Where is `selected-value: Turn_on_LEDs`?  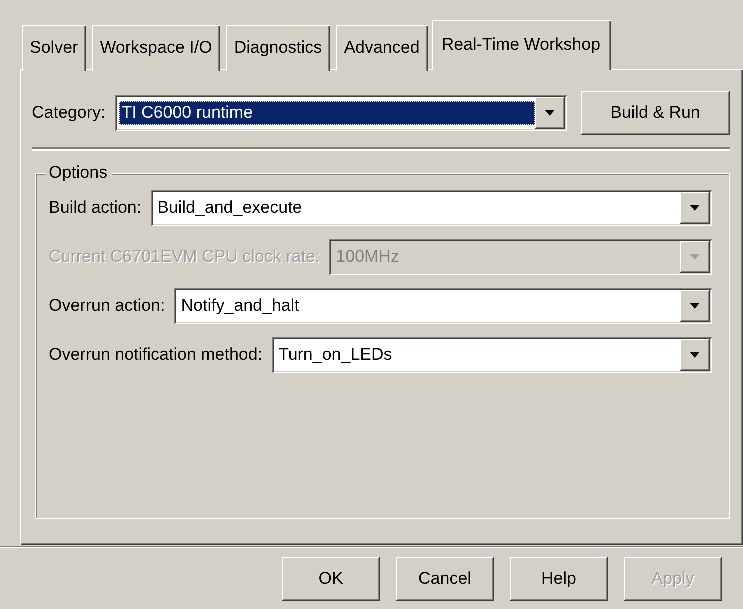 selected-value: Turn_on_LEDs is located at coordinates (336, 355).